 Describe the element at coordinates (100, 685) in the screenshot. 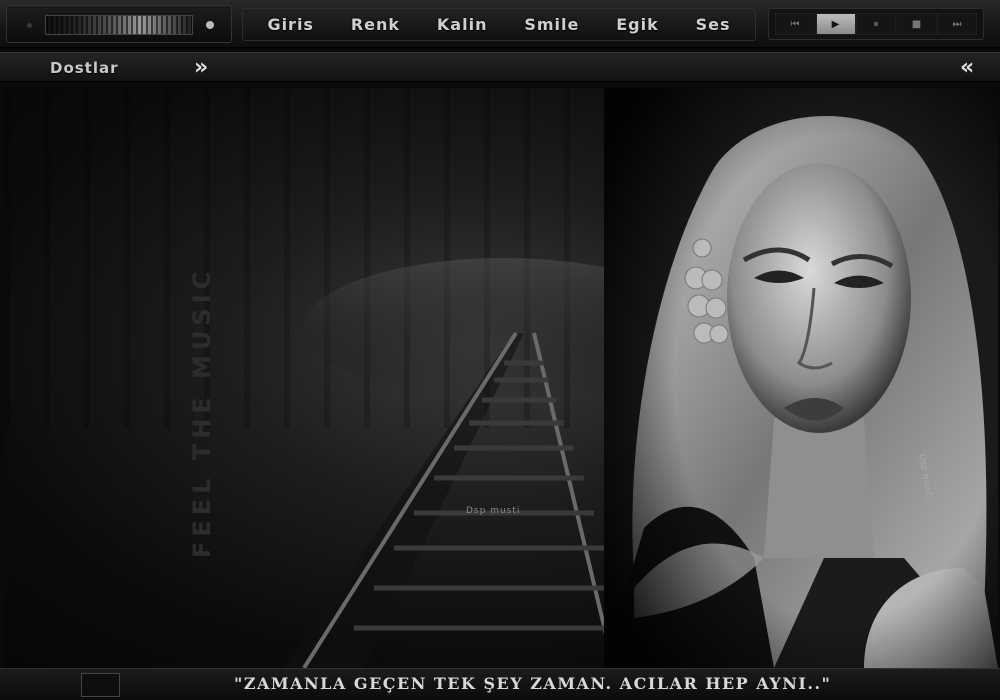

I see `bottom-square-button` at that location.